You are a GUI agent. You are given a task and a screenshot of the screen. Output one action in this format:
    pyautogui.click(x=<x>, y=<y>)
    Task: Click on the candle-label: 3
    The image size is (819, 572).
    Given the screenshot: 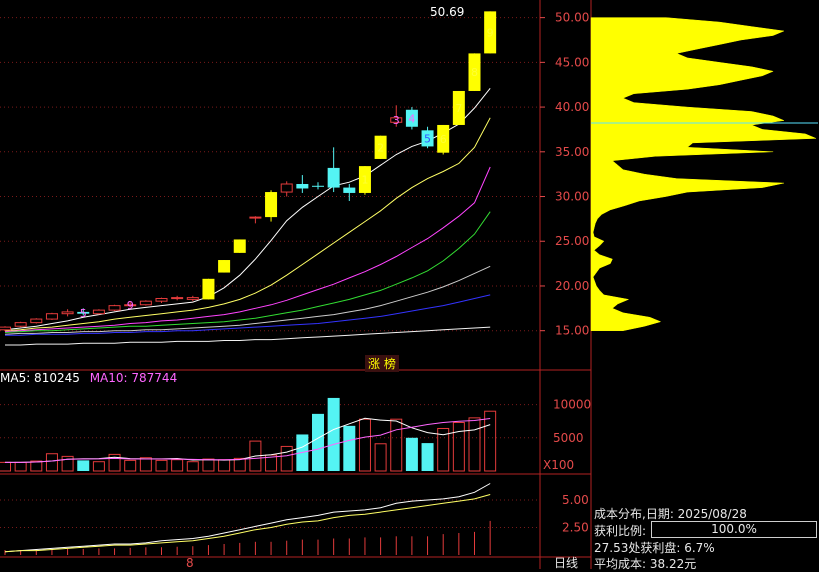 What is the action you would take?
    pyautogui.click(x=396, y=120)
    